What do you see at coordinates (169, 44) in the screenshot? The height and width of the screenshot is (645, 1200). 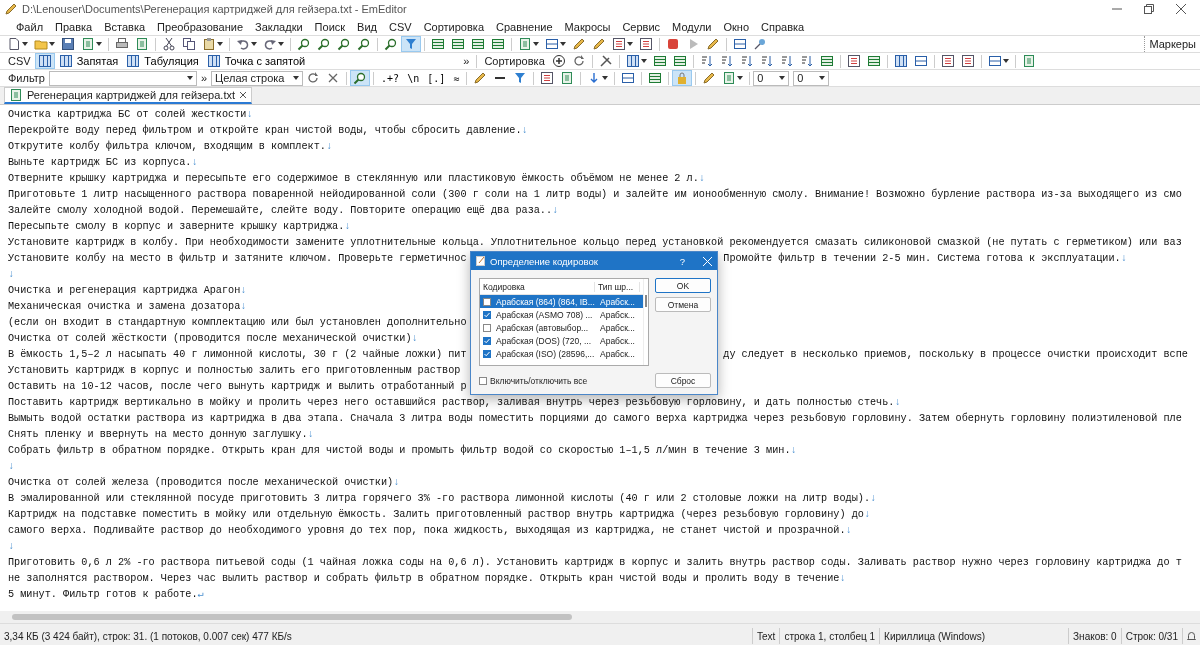 I see `scissors-icon` at bounding box center [169, 44].